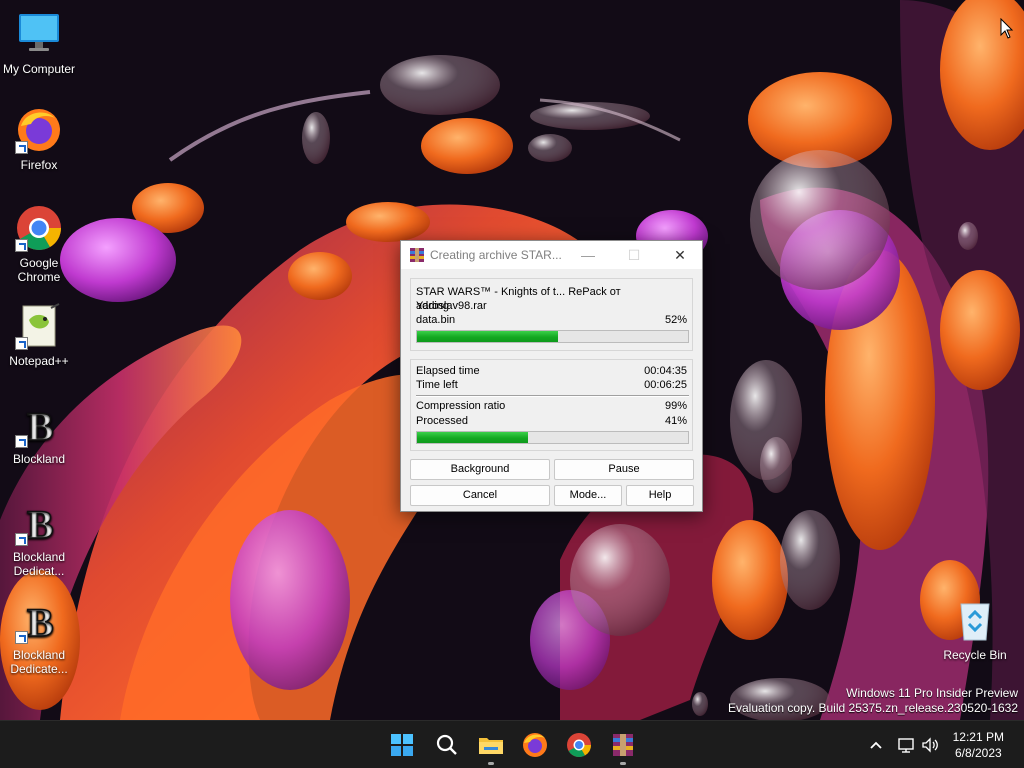 The height and width of the screenshot is (768, 1024). I want to click on search-button, so click(447, 745).